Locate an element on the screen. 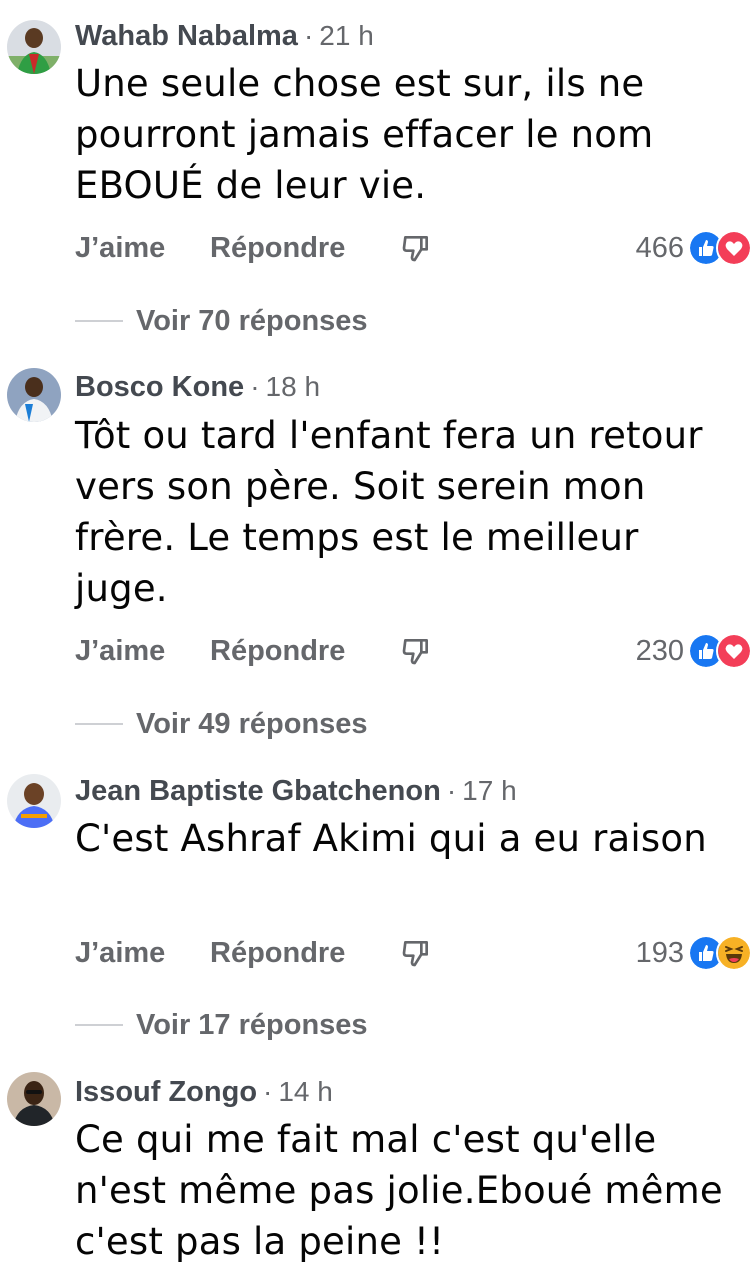 The width and height of the screenshot is (752, 1280). comment-actions: J’aime Répondre 230 is located at coordinates (413, 651).